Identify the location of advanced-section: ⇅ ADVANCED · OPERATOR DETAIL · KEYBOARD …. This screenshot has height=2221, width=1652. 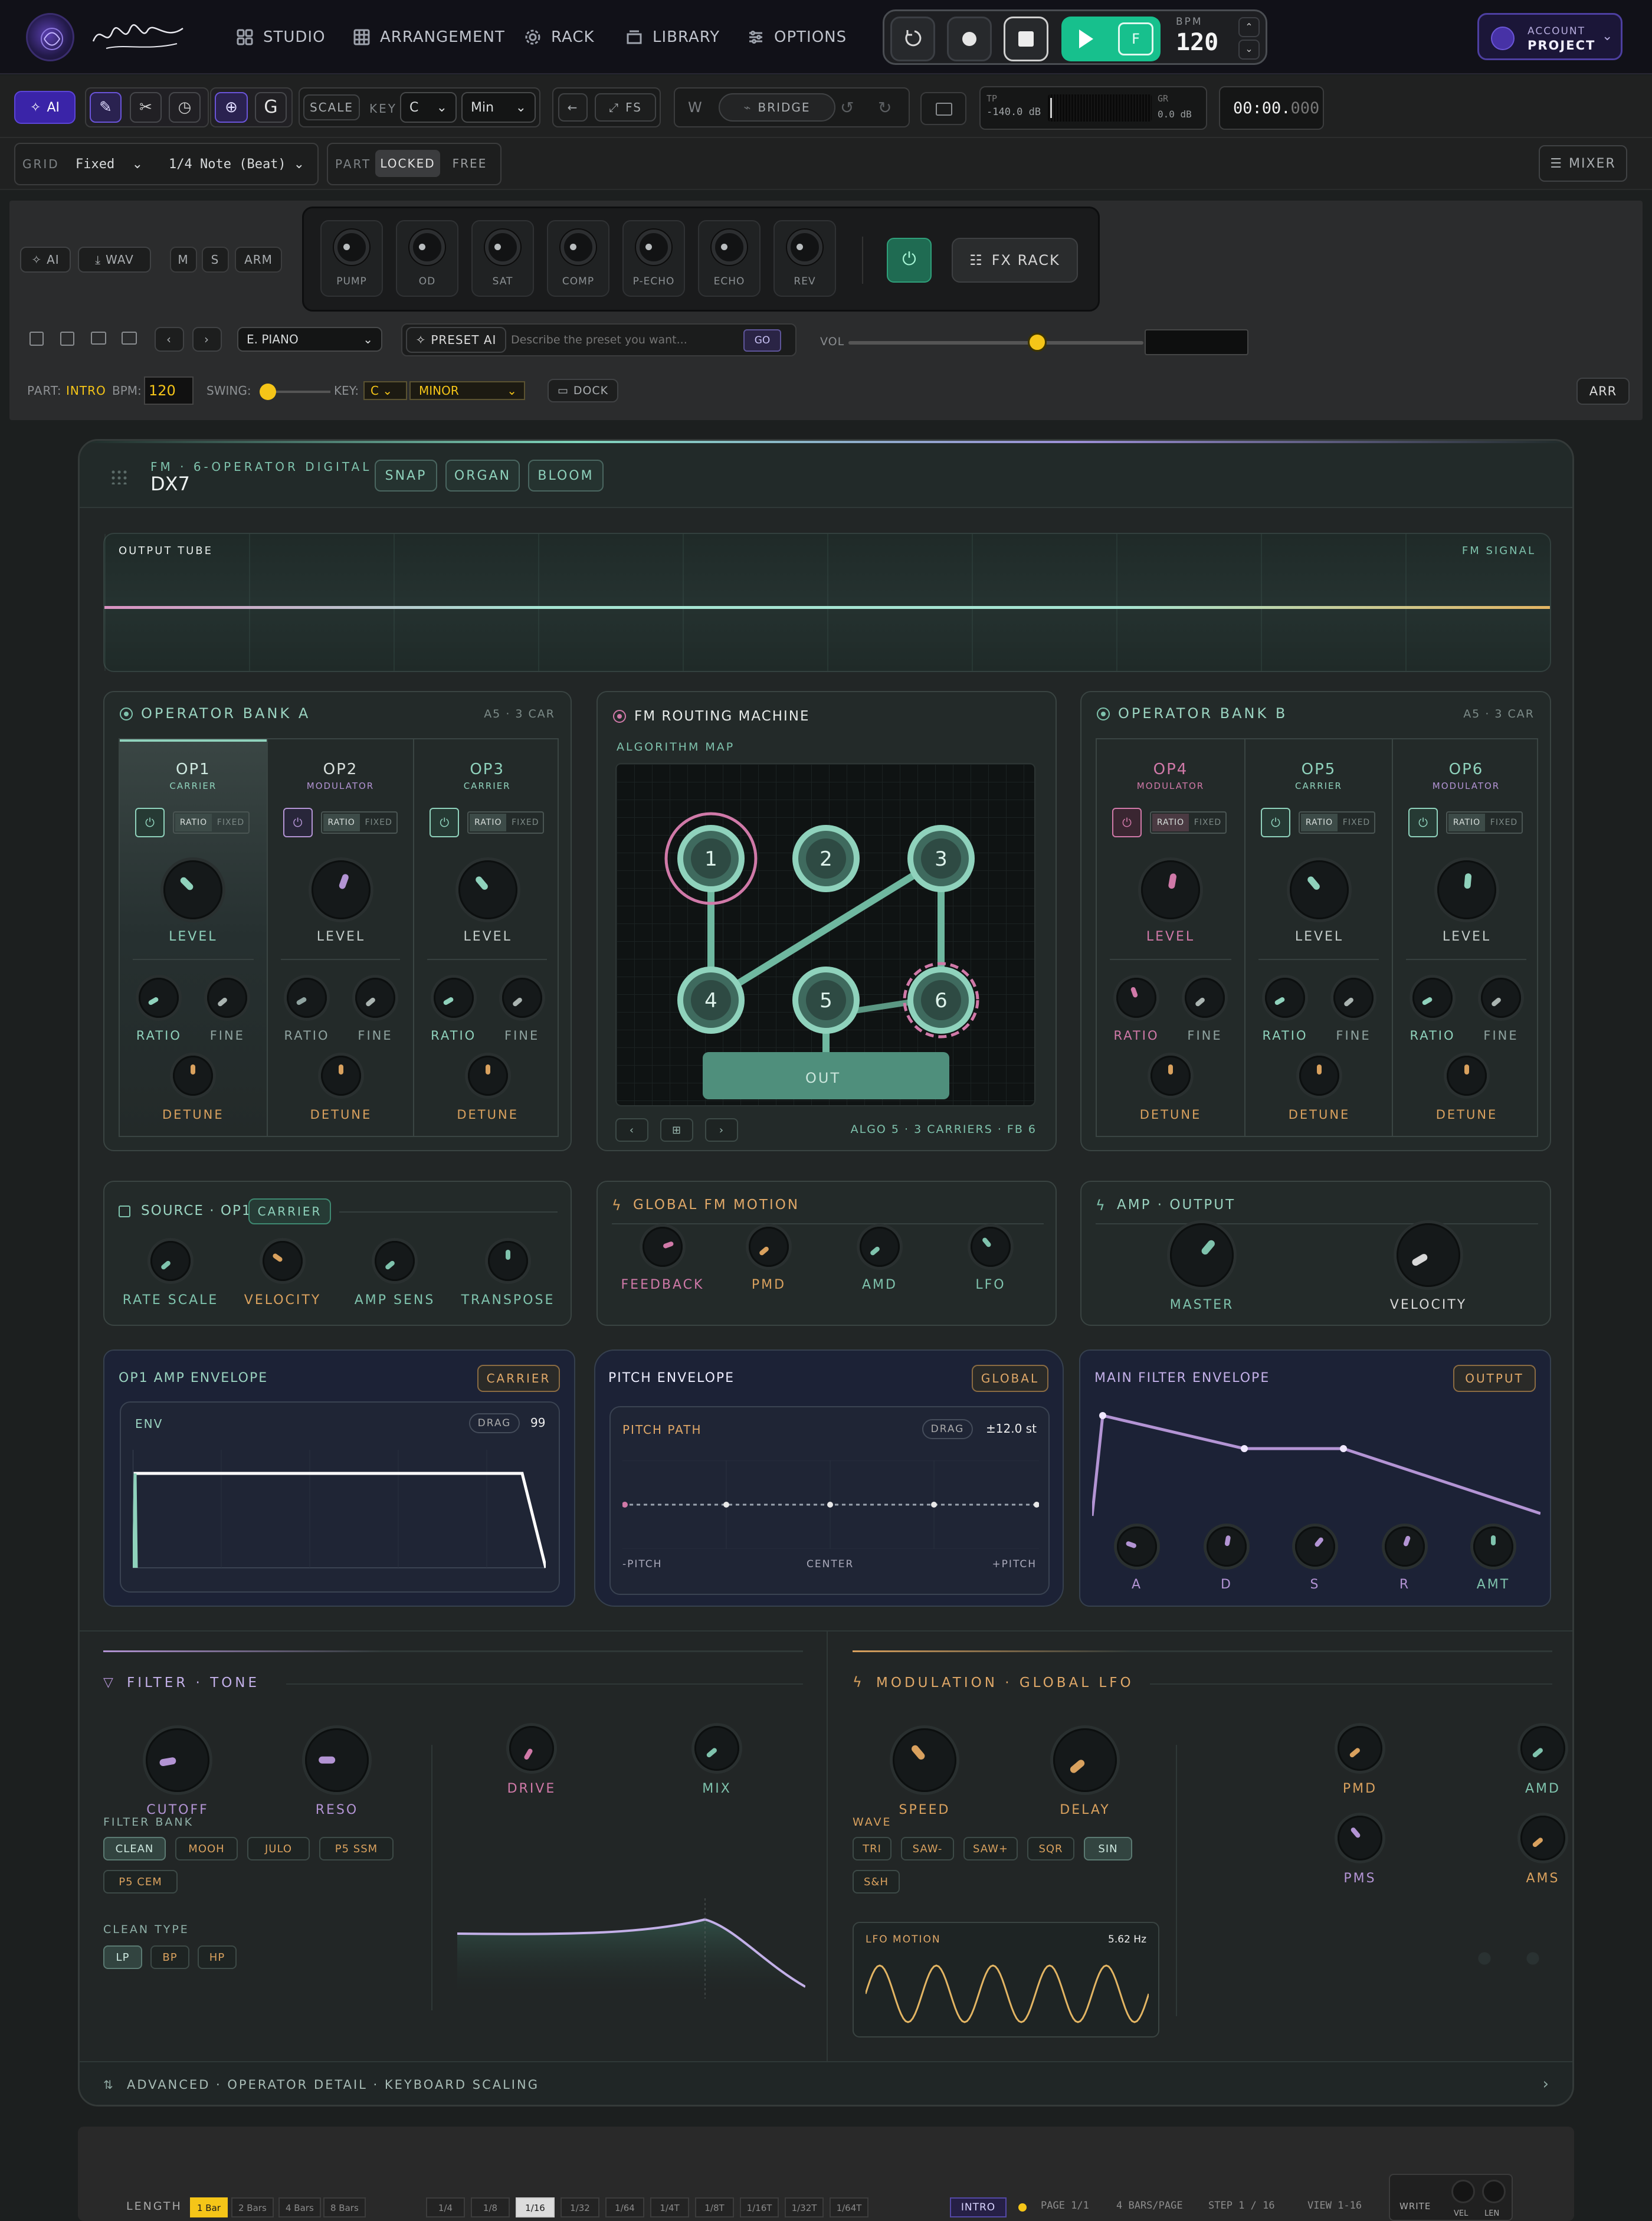
(826, 2083).